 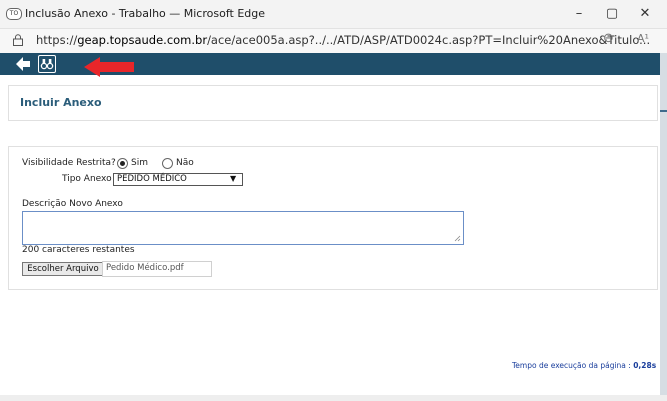 What do you see at coordinates (122, 163) in the screenshot?
I see `visibility-radio-sim` at bounding box center [122, 163].